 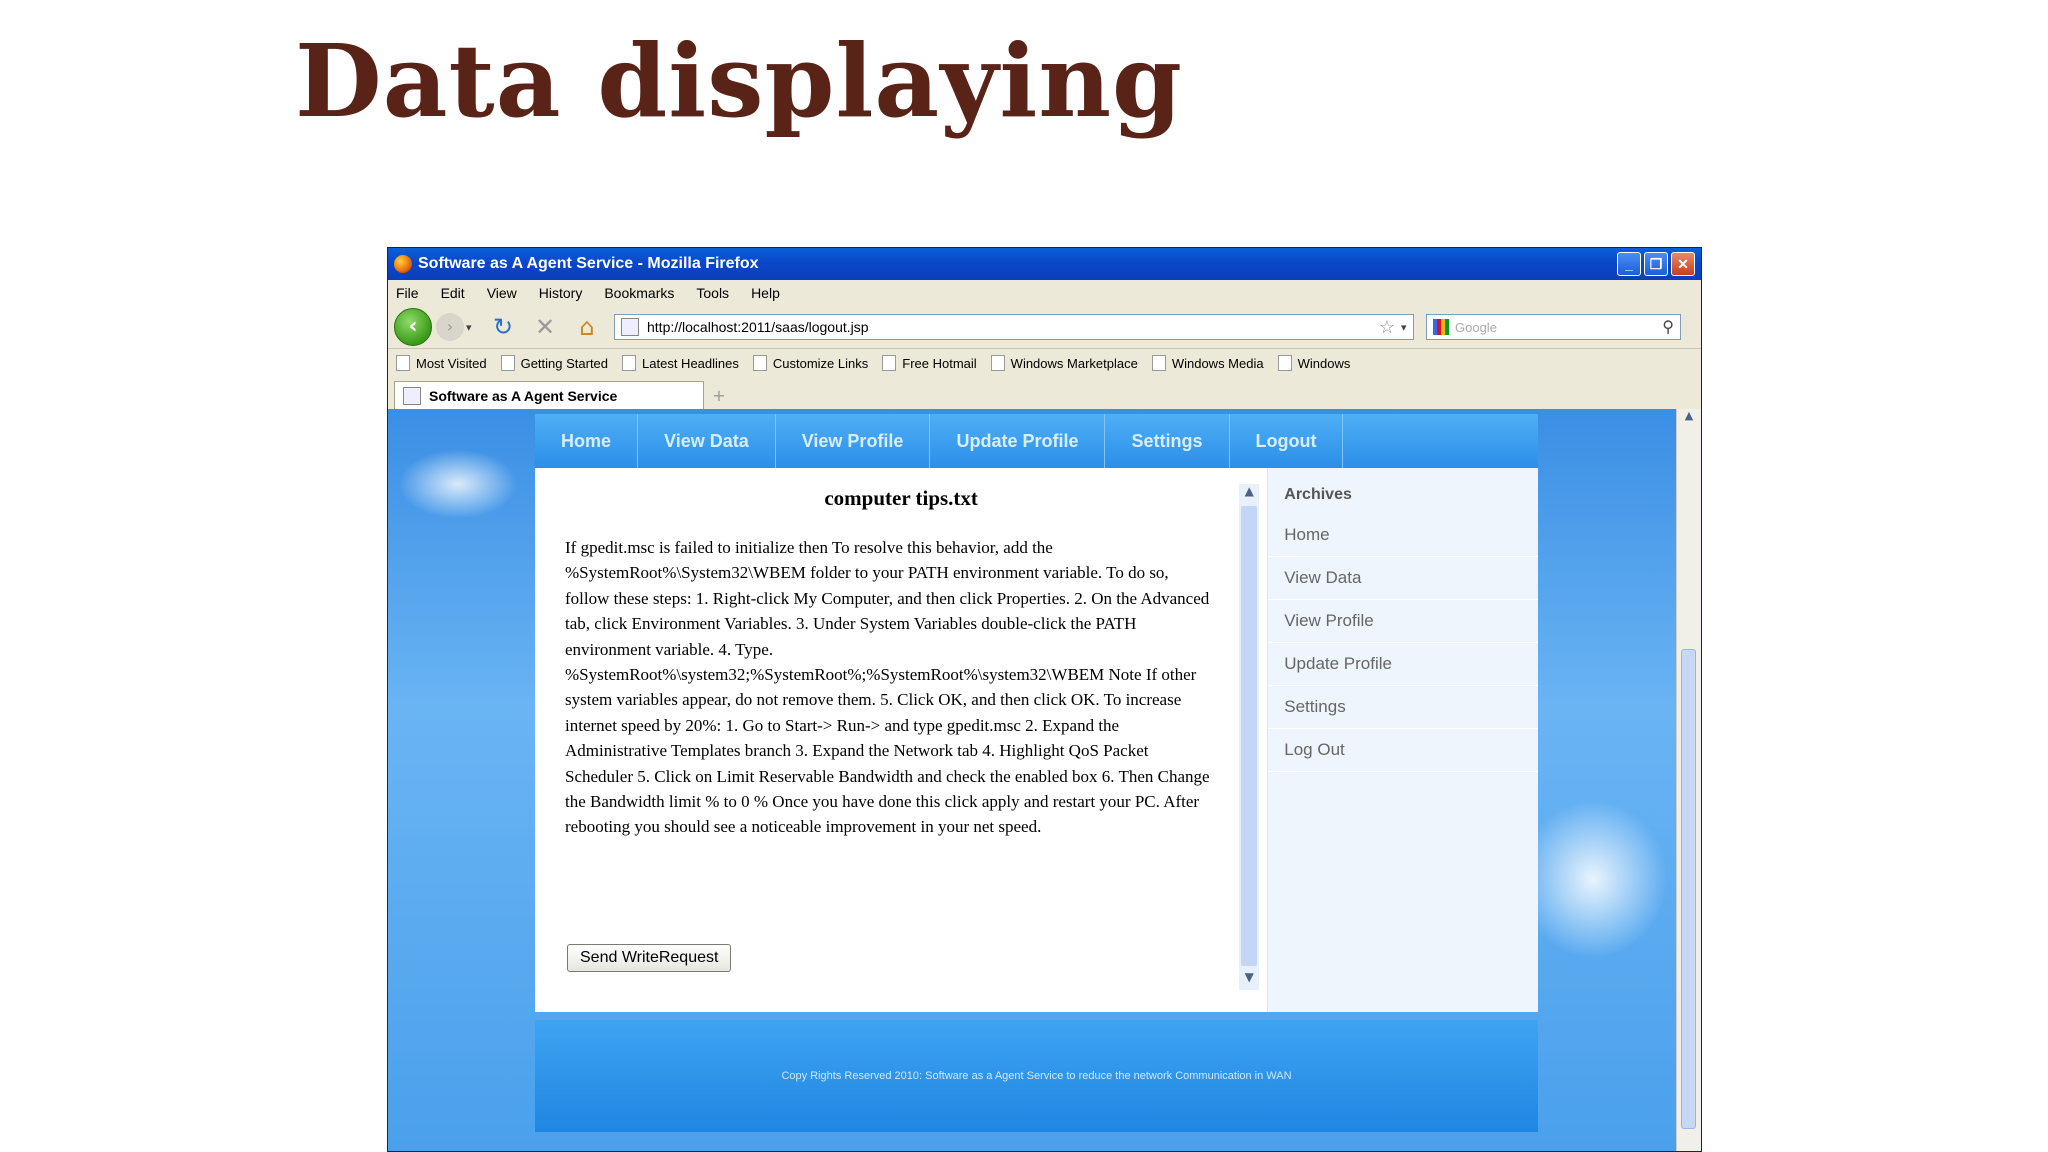 I want to click on rss-icon, so click(x=629, y=363).